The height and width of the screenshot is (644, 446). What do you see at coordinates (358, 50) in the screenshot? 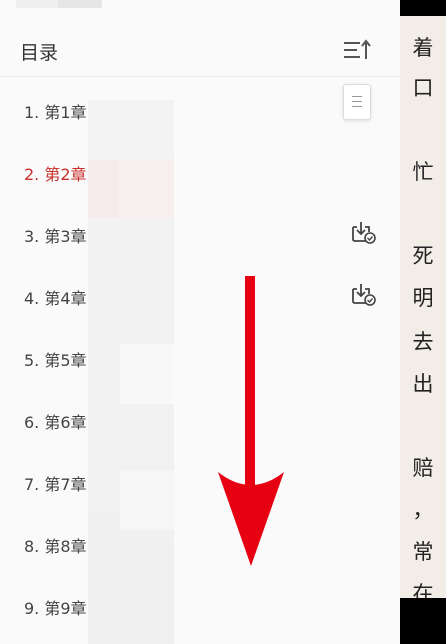
I see `sort-icon` at bounding box center [358, 50].